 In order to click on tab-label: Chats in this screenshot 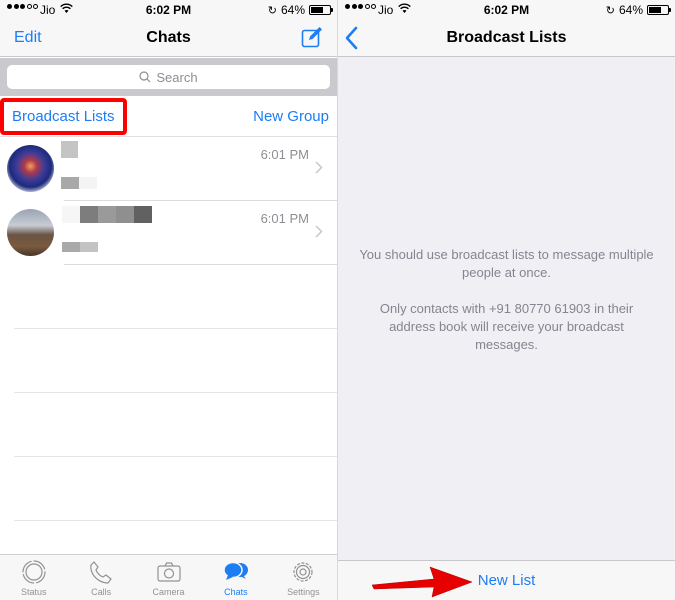, I will do `click(236, 592)`.